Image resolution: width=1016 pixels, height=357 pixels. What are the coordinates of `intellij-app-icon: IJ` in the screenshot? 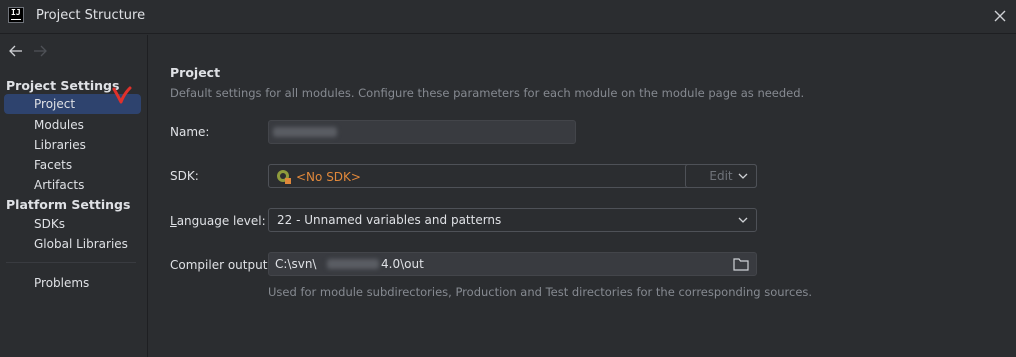 It's located at (16, 15).